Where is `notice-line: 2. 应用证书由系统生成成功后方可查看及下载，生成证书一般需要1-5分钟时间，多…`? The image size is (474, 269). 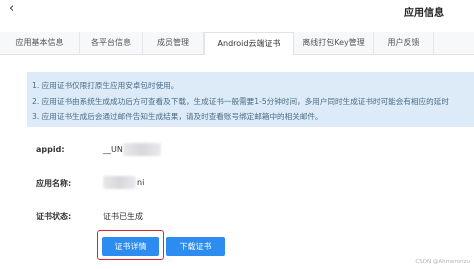
notice-line: 2. 应用证书由系统生成成功后方可查看及下载，生成证书一般需要1-5分钟时间，多… is located at coordinates (240, 101).